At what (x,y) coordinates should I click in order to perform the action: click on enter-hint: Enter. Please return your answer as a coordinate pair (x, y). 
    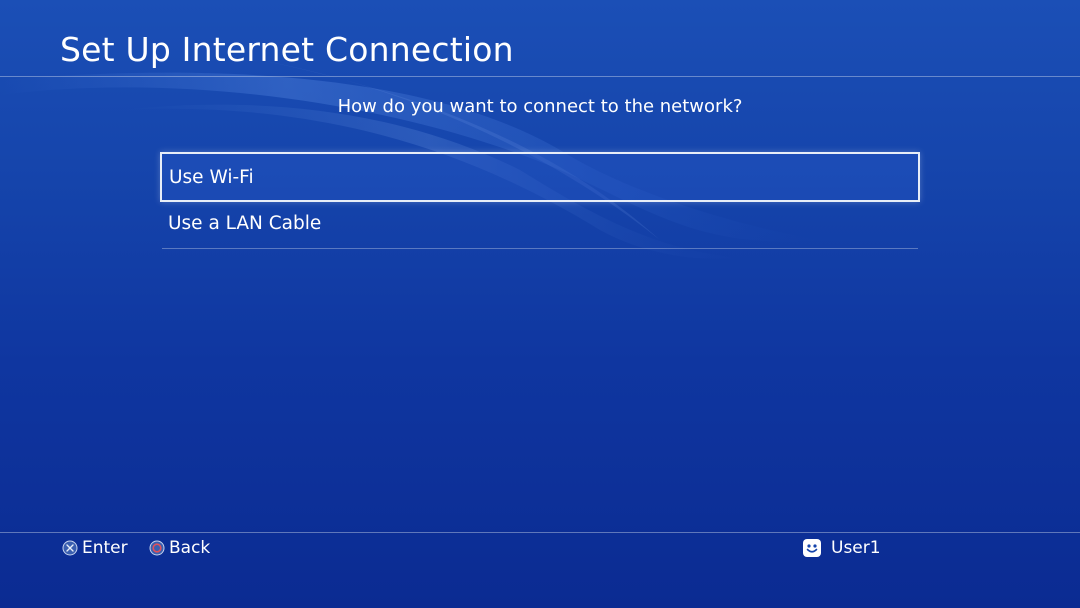
    Looking at the image, I should click on (95, 548).